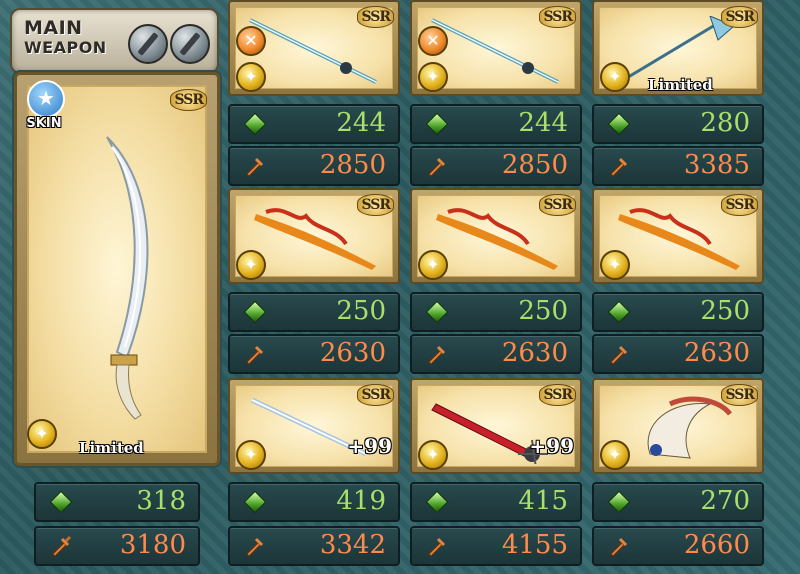 The image size is (800, 574). Describe the element at coordinates (678, 546) in the screenshot. I see `atk-stat: 2660` at that location.